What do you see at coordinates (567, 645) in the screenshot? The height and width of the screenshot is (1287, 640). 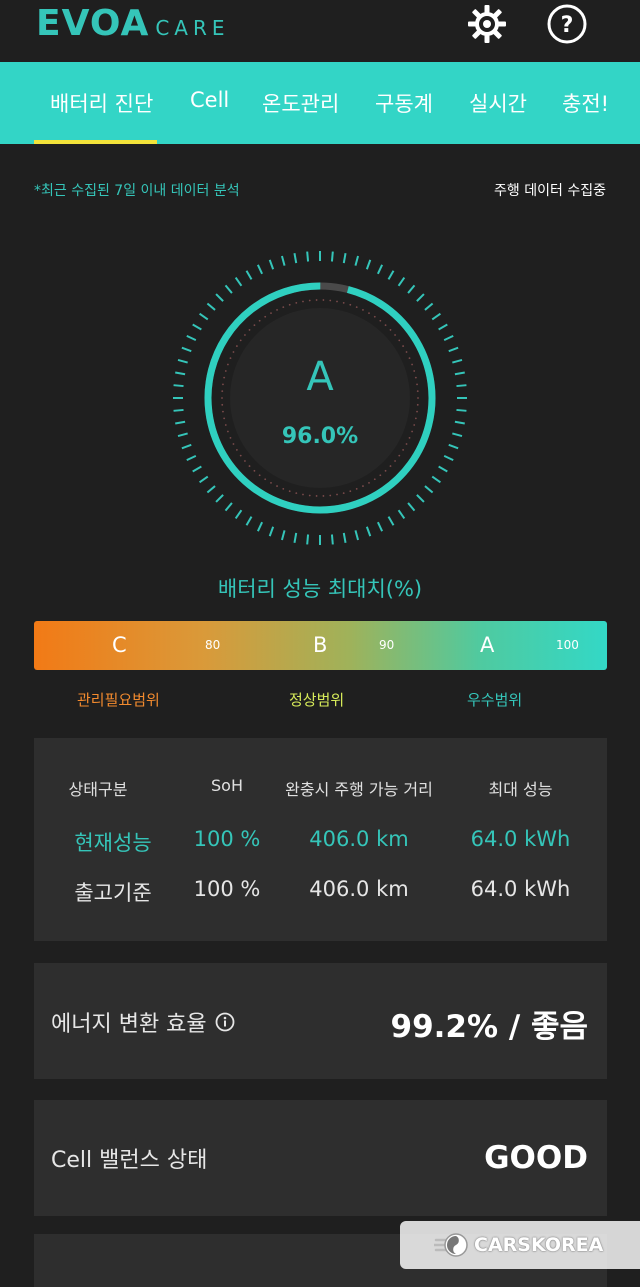 I see `scale-tick-100: 100` at bounding box center [567, 645].